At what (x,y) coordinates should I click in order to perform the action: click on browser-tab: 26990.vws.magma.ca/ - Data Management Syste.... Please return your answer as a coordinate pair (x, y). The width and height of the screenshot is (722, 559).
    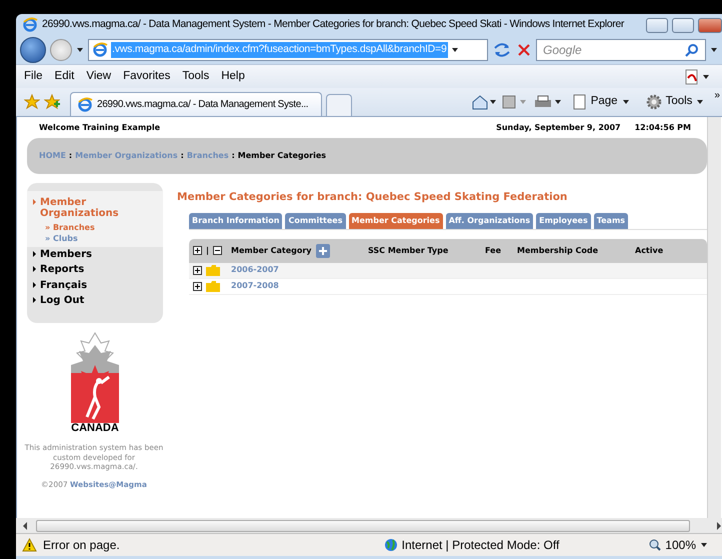
    Looking at the image, I should click on (196, 104).